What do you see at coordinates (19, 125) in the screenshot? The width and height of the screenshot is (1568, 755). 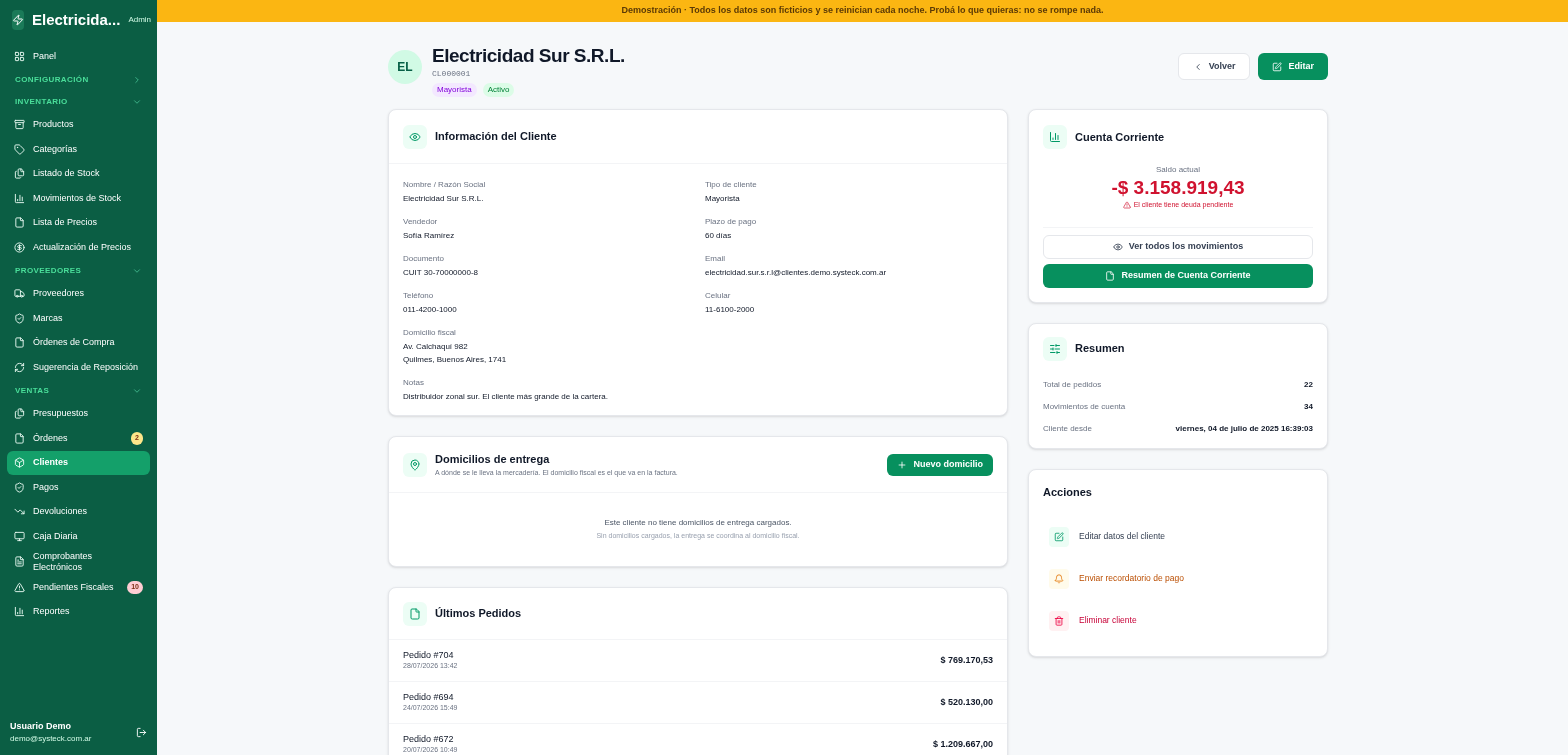 I see `archive-box-icon` at bounding box center [19, 125].